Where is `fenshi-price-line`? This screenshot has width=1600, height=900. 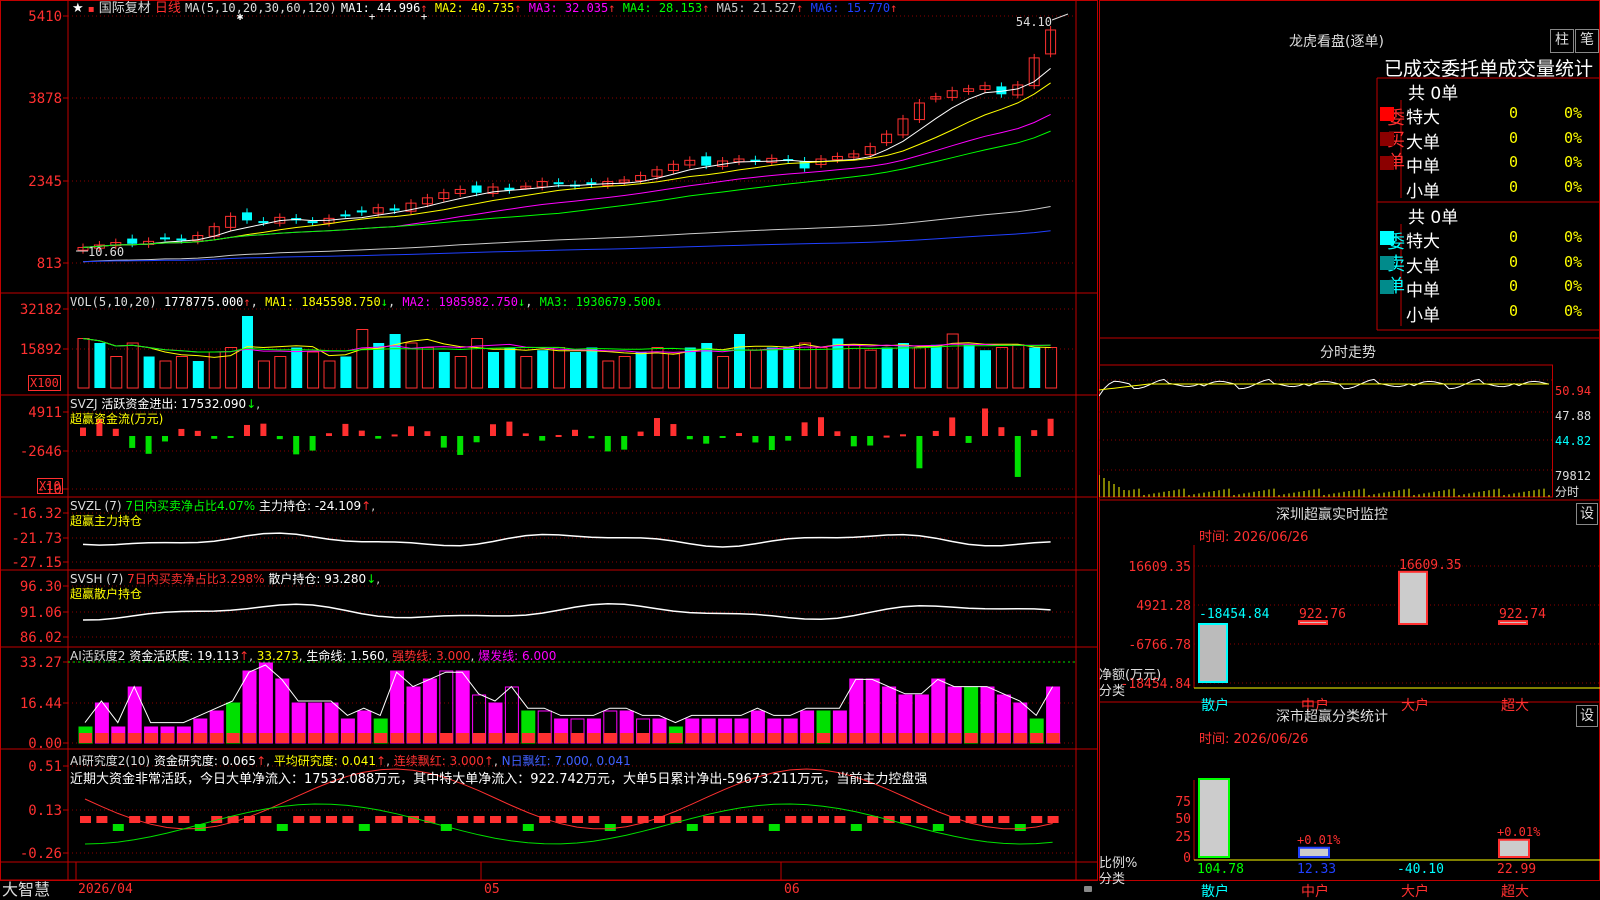
fenshi-price-line is located at coordinates (1324, 387).